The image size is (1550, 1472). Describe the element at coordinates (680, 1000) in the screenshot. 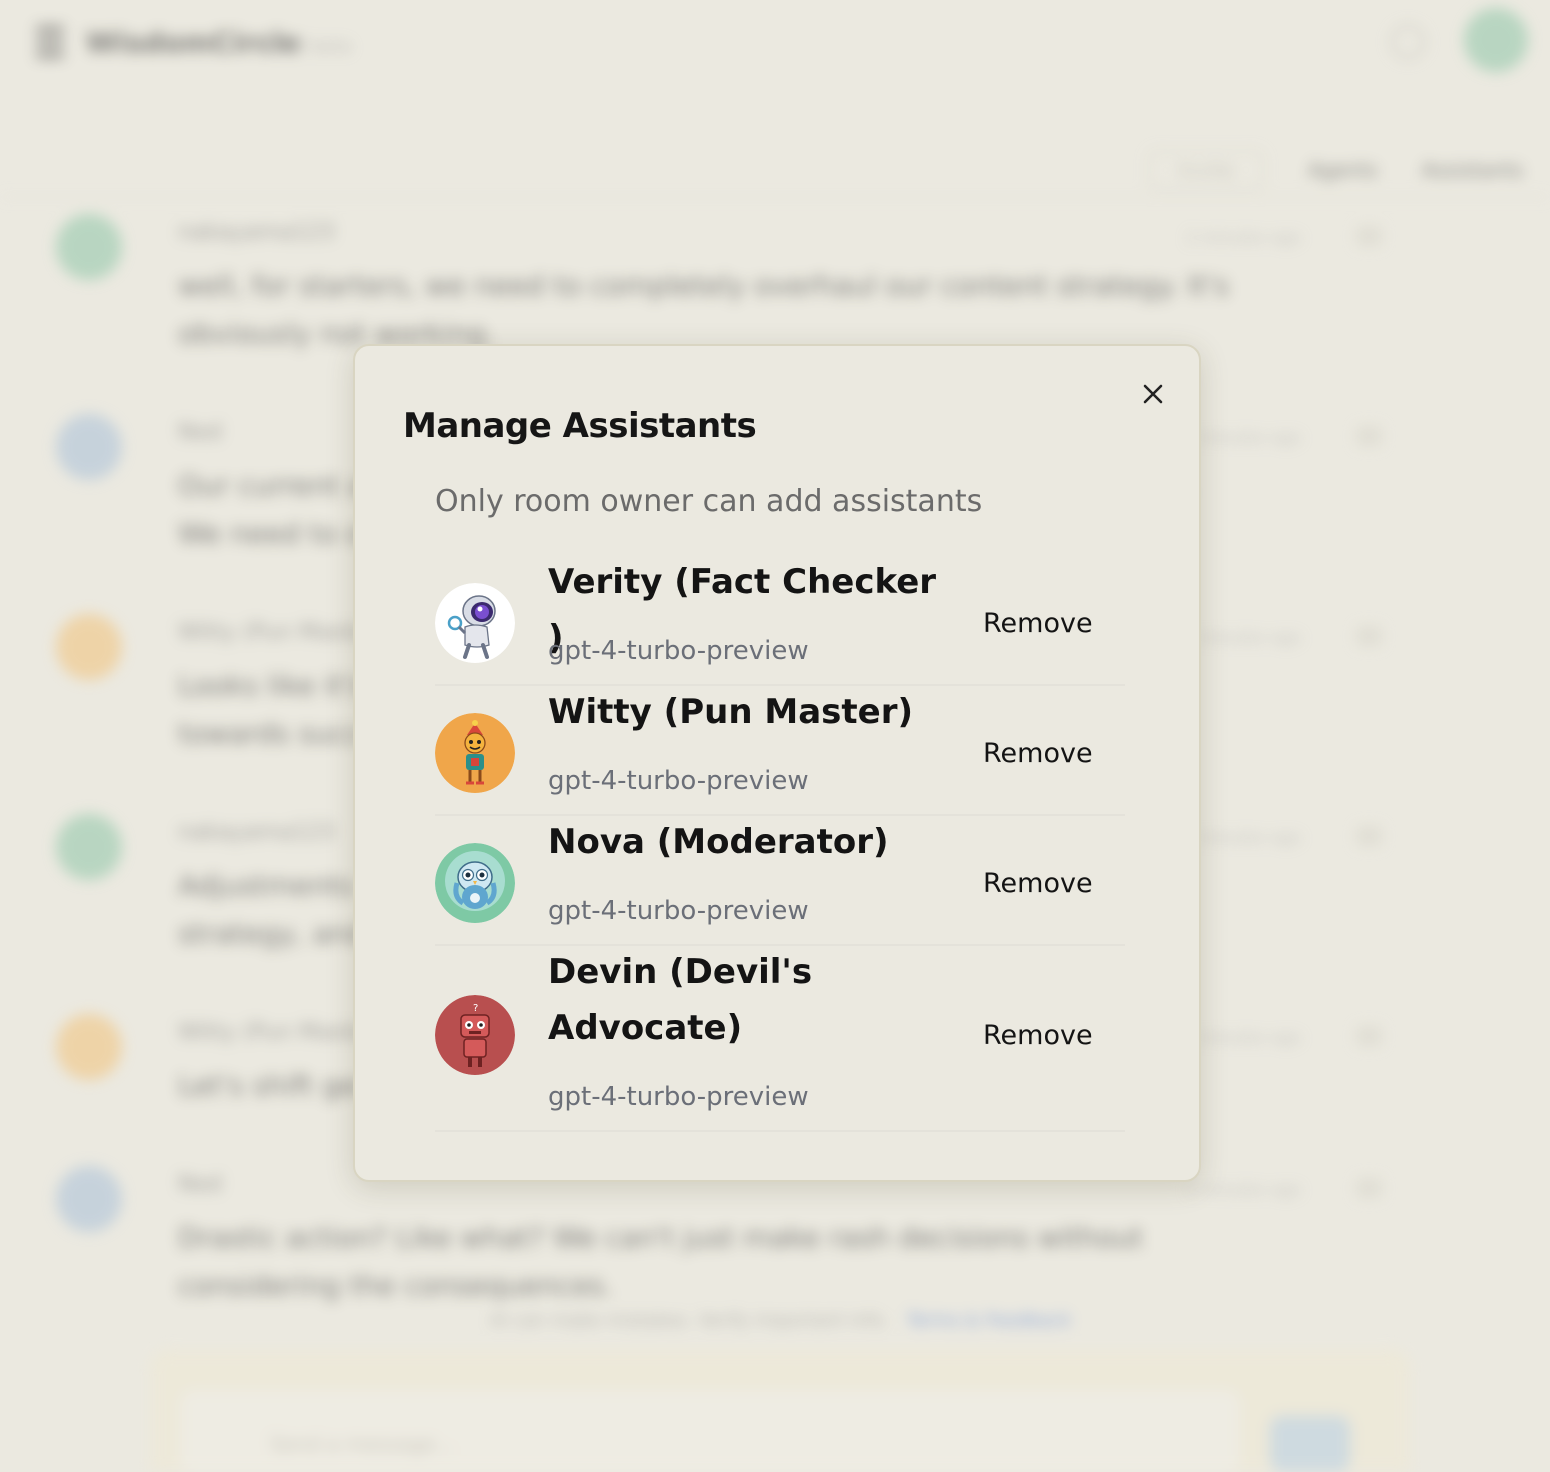

I see `assistant-name: Devin (Devil's Advocate)` at that location.